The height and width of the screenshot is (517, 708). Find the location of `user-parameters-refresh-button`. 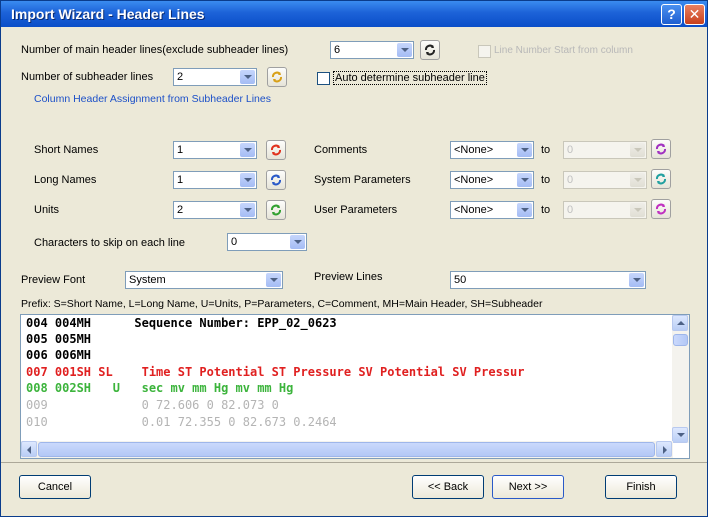

user-parameters-refresh-button is located at coordinates (661, 209).